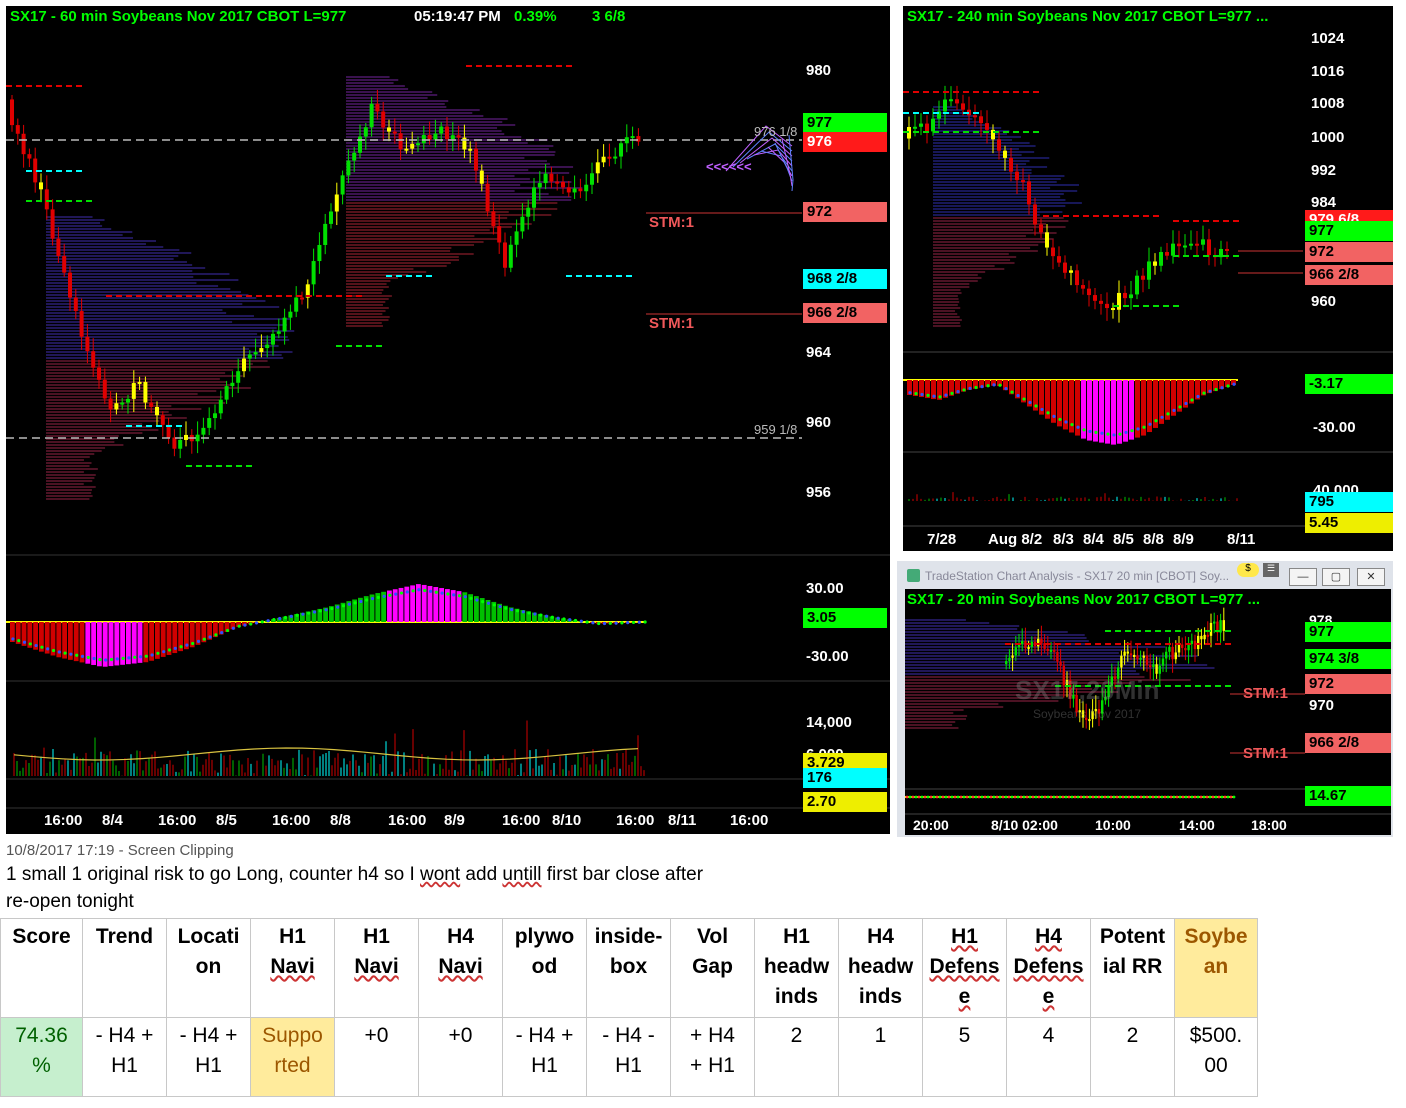 The height and width of the screenshot is (1108, 1406). Describe the element at coordinates (1132, 966) in the screenshot. I see `header-text: ial RR` at that location.